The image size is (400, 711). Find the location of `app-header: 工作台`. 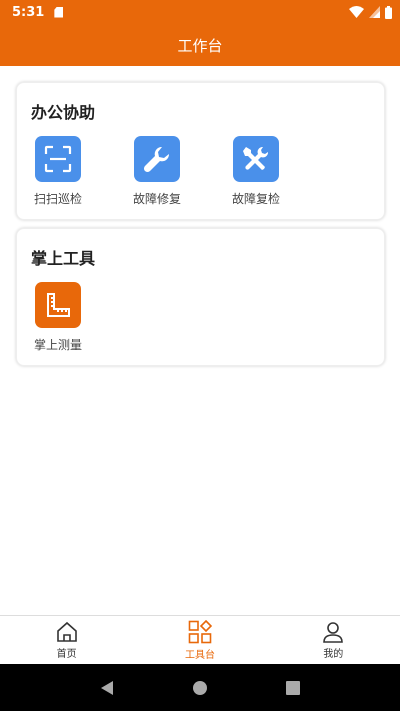

app-header: 工作台 is located at coordinates (200, 45).